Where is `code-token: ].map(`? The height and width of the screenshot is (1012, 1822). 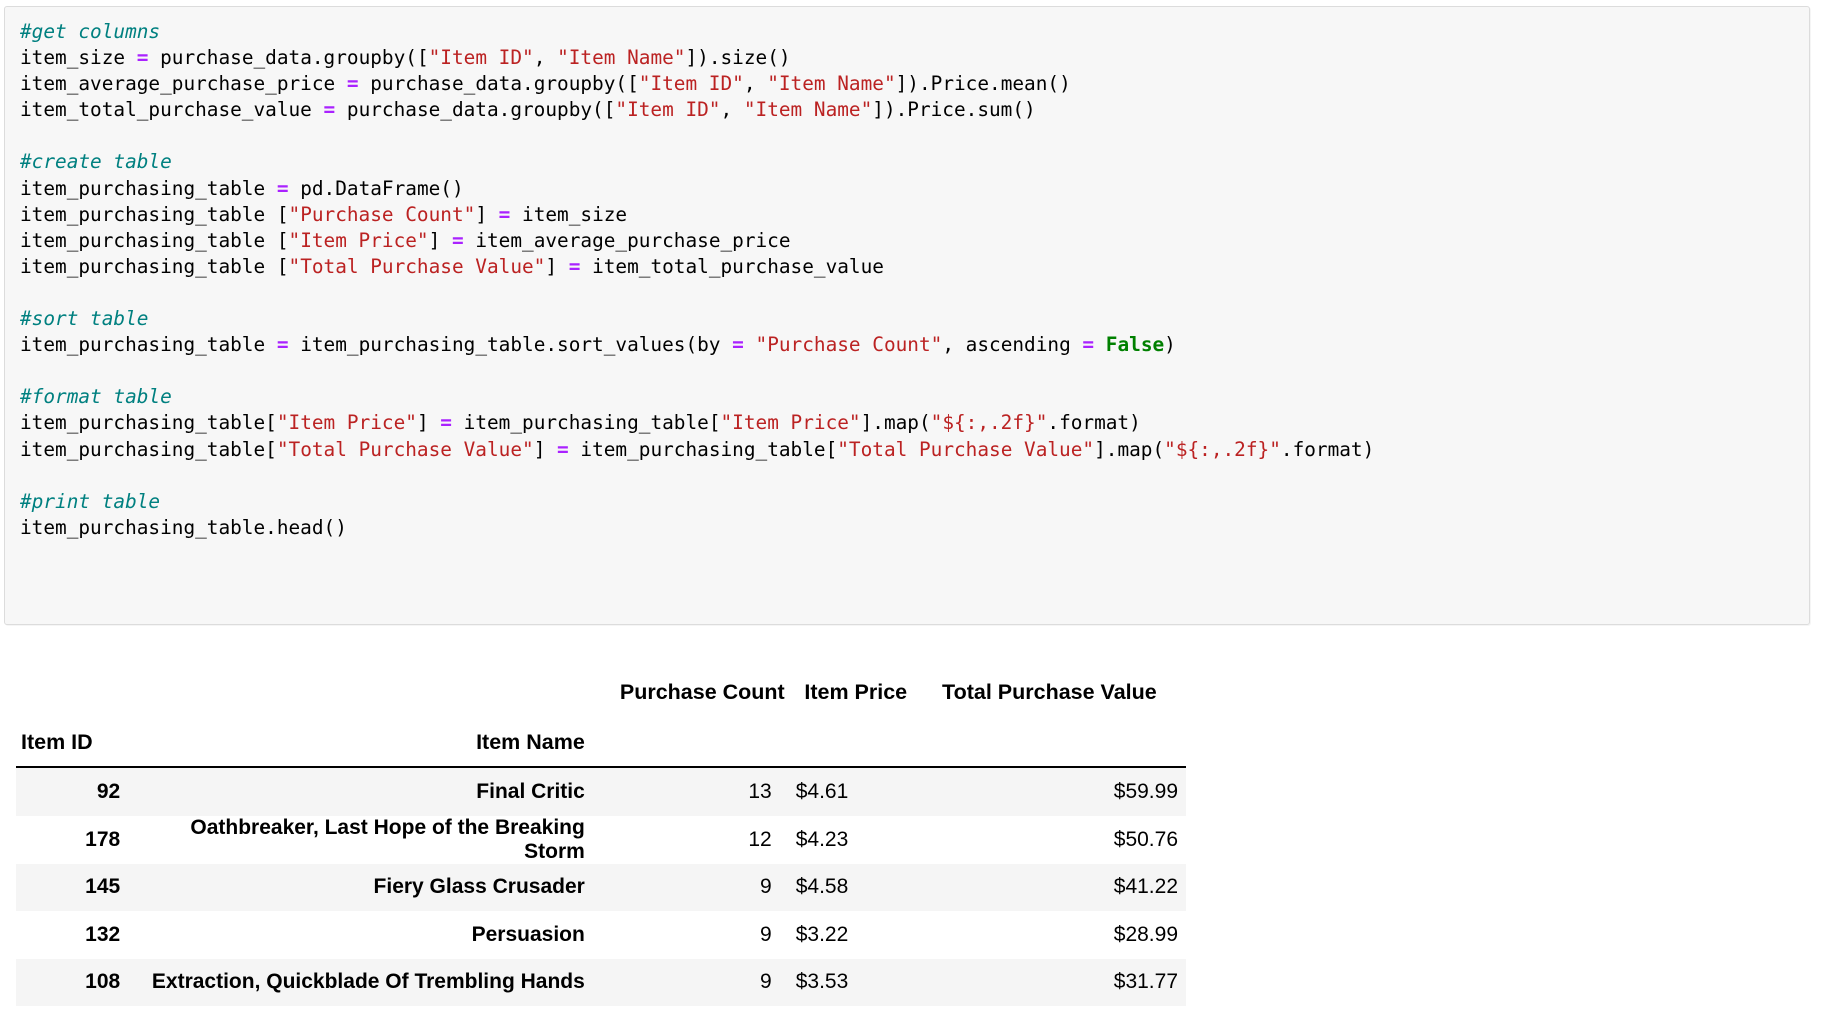
code-token: ].map( is located at coordinates (1129, 449).